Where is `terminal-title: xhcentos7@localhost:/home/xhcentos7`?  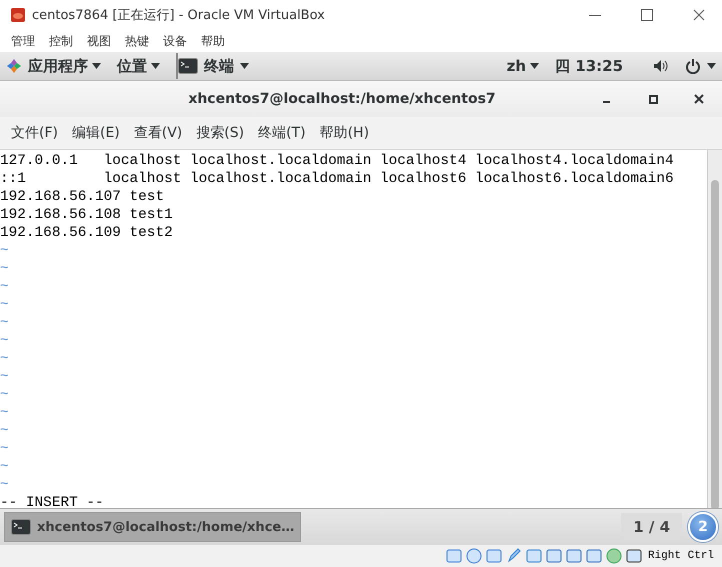 terminal-title: xhcentos7@localhost:/home/xhcentos7 is located at coordinates (342, 99).